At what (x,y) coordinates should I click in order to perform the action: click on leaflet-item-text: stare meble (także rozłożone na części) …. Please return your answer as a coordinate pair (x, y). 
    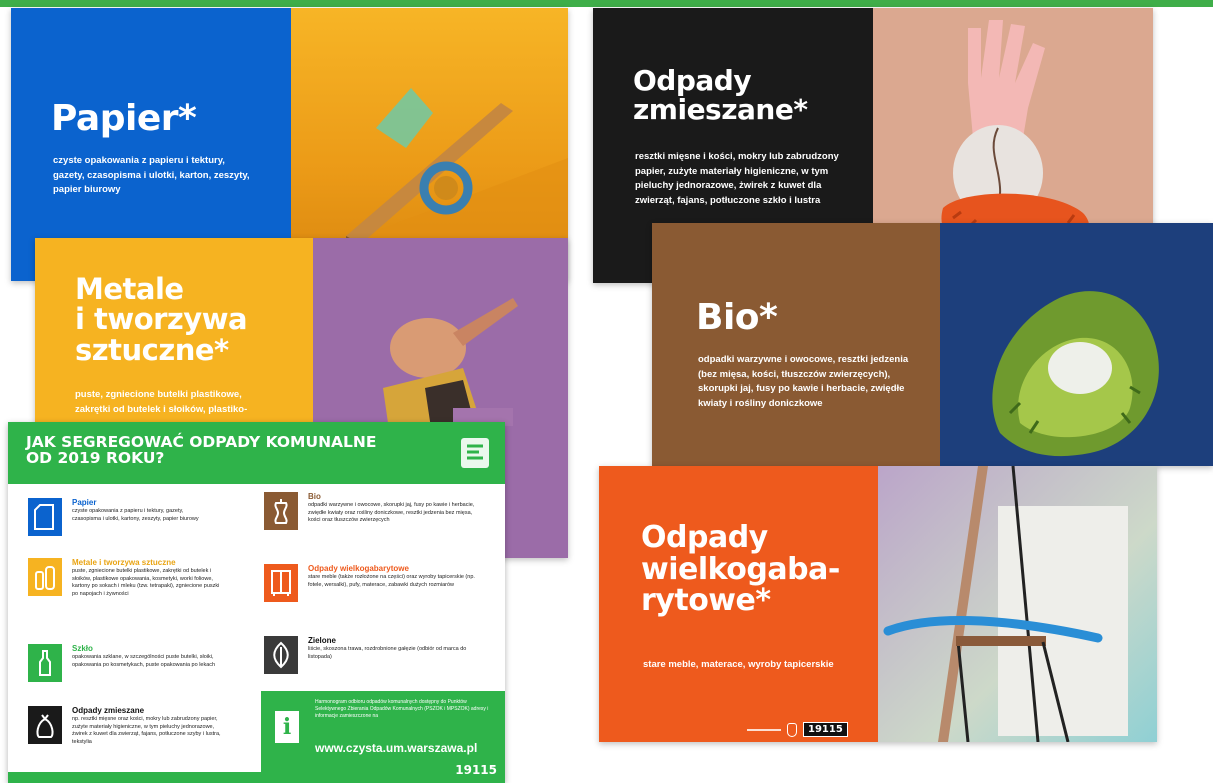
    Looking at the image, I should click on (391, 581).